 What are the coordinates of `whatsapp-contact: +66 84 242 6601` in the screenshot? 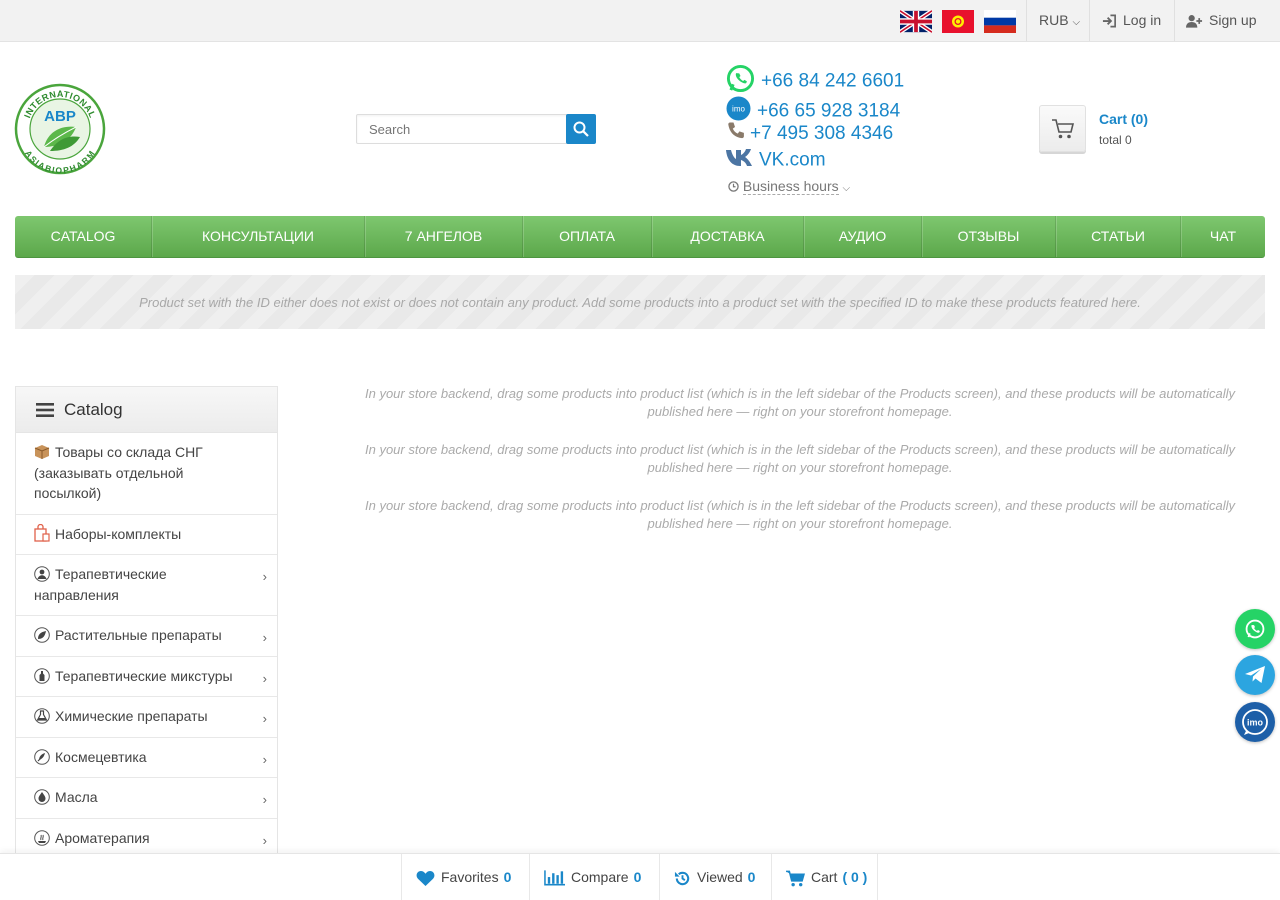 It's located at (815, 81).